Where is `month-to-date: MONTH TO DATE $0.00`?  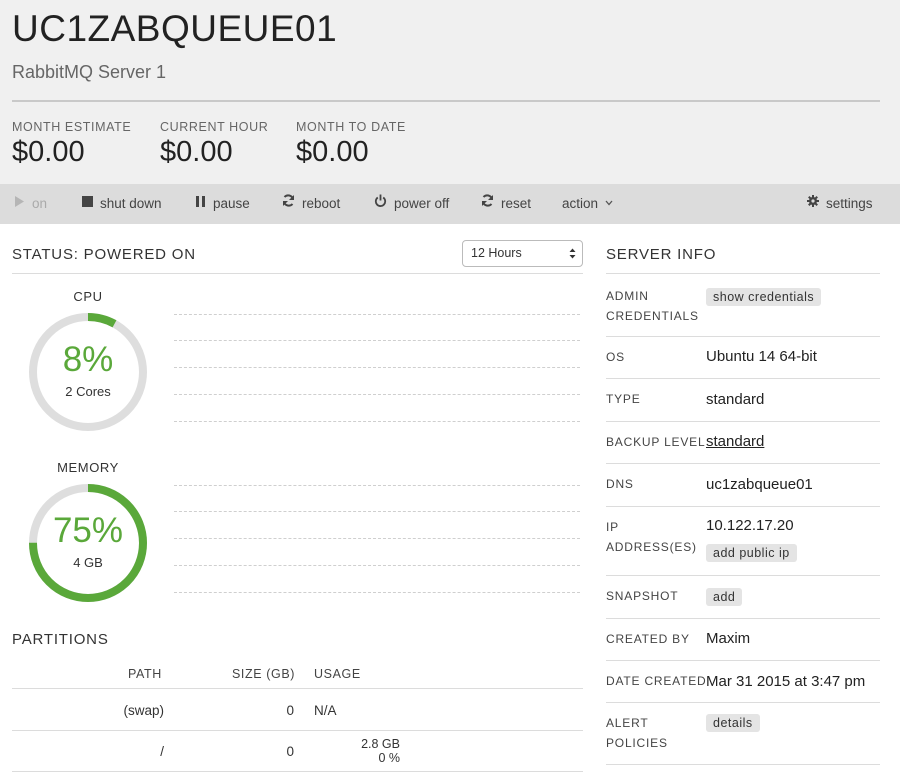
month-to-date: MONTH TO DATE $0.00 is located at coordinates (351, 144).